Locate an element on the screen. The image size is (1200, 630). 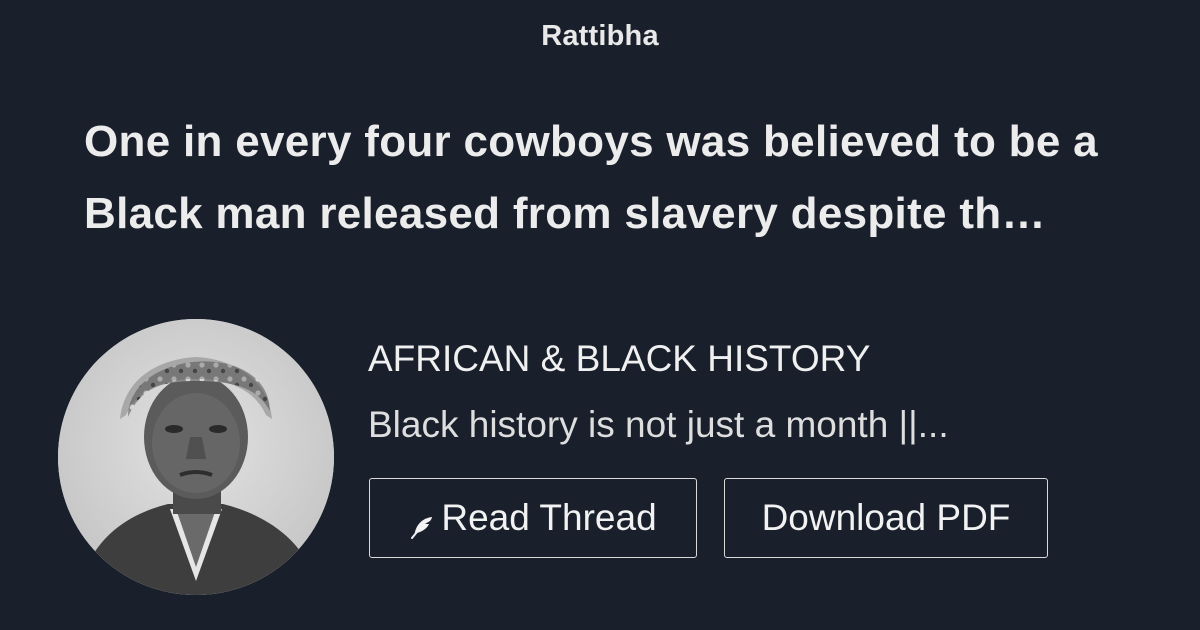
read-thread-button: Read Thread is located at coordinates (533, 518).